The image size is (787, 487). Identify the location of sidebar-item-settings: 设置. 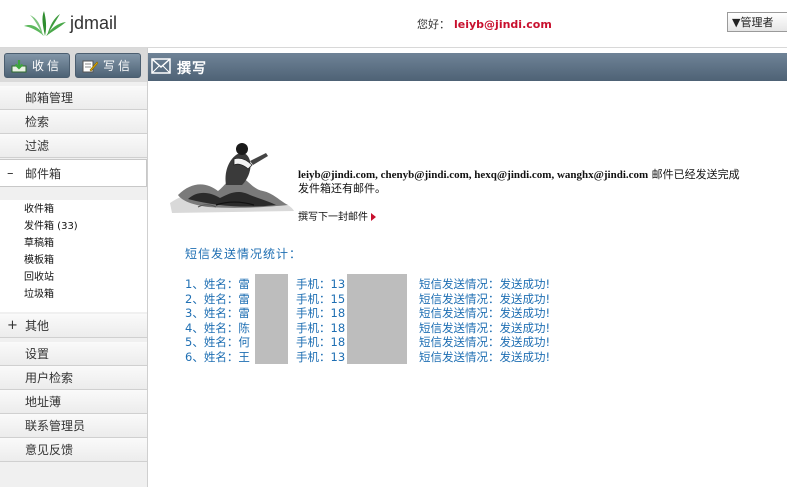
(73, 354).